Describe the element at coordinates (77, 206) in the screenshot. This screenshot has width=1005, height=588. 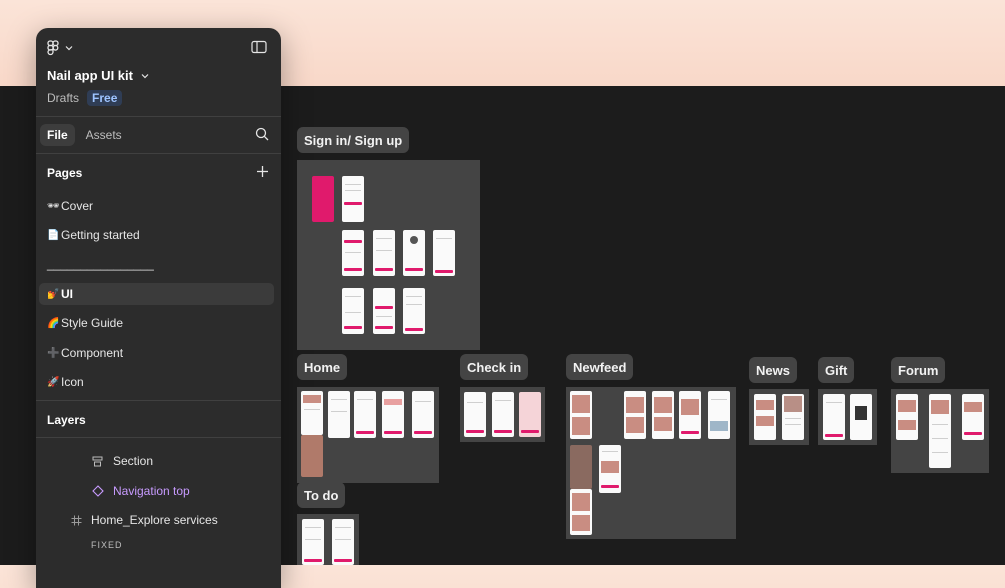
I see `page-label: Cover` at that location.